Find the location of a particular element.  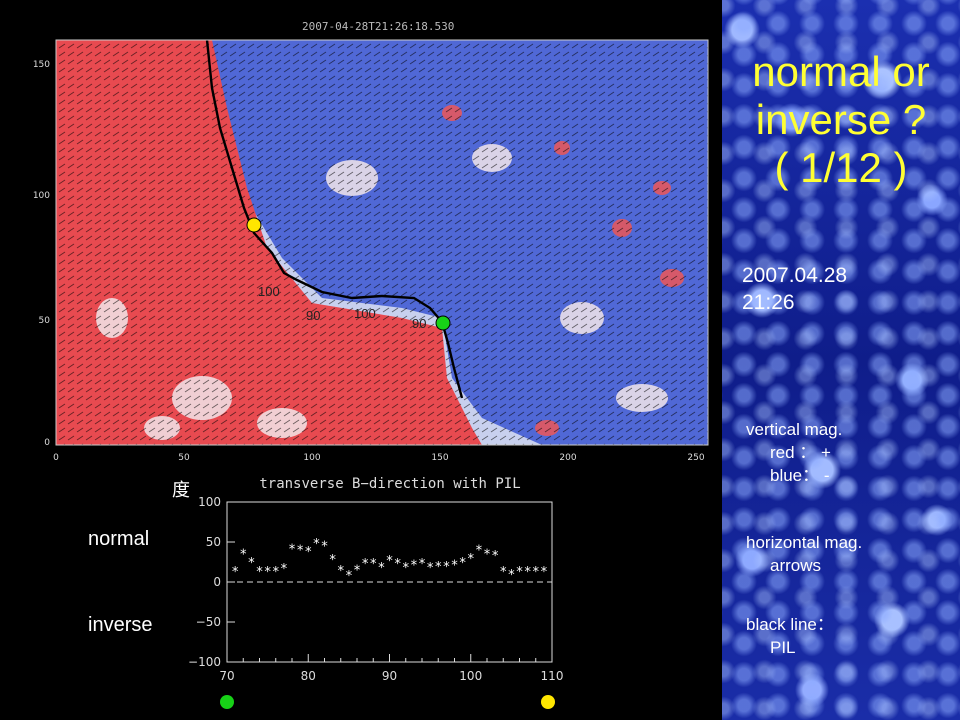

y-tick-3: 150 is located at coordinates (41, 65).